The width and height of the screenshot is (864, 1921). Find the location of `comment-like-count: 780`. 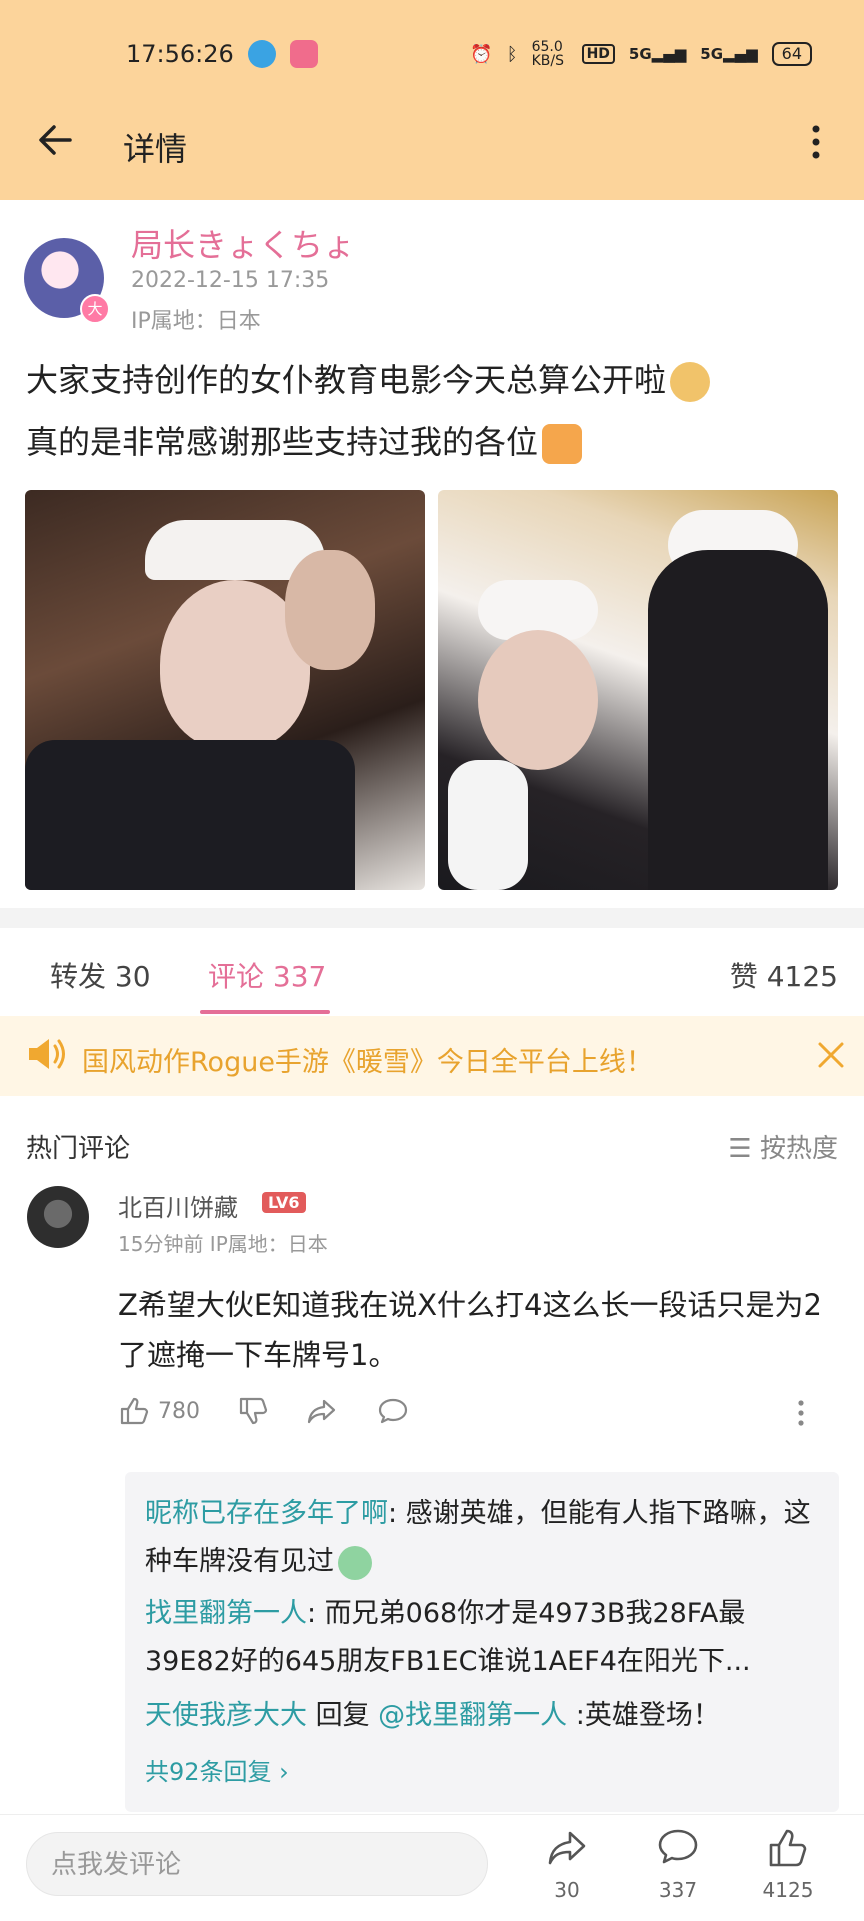

comment-like-count: 780 is located at coordinates (179, 1411).